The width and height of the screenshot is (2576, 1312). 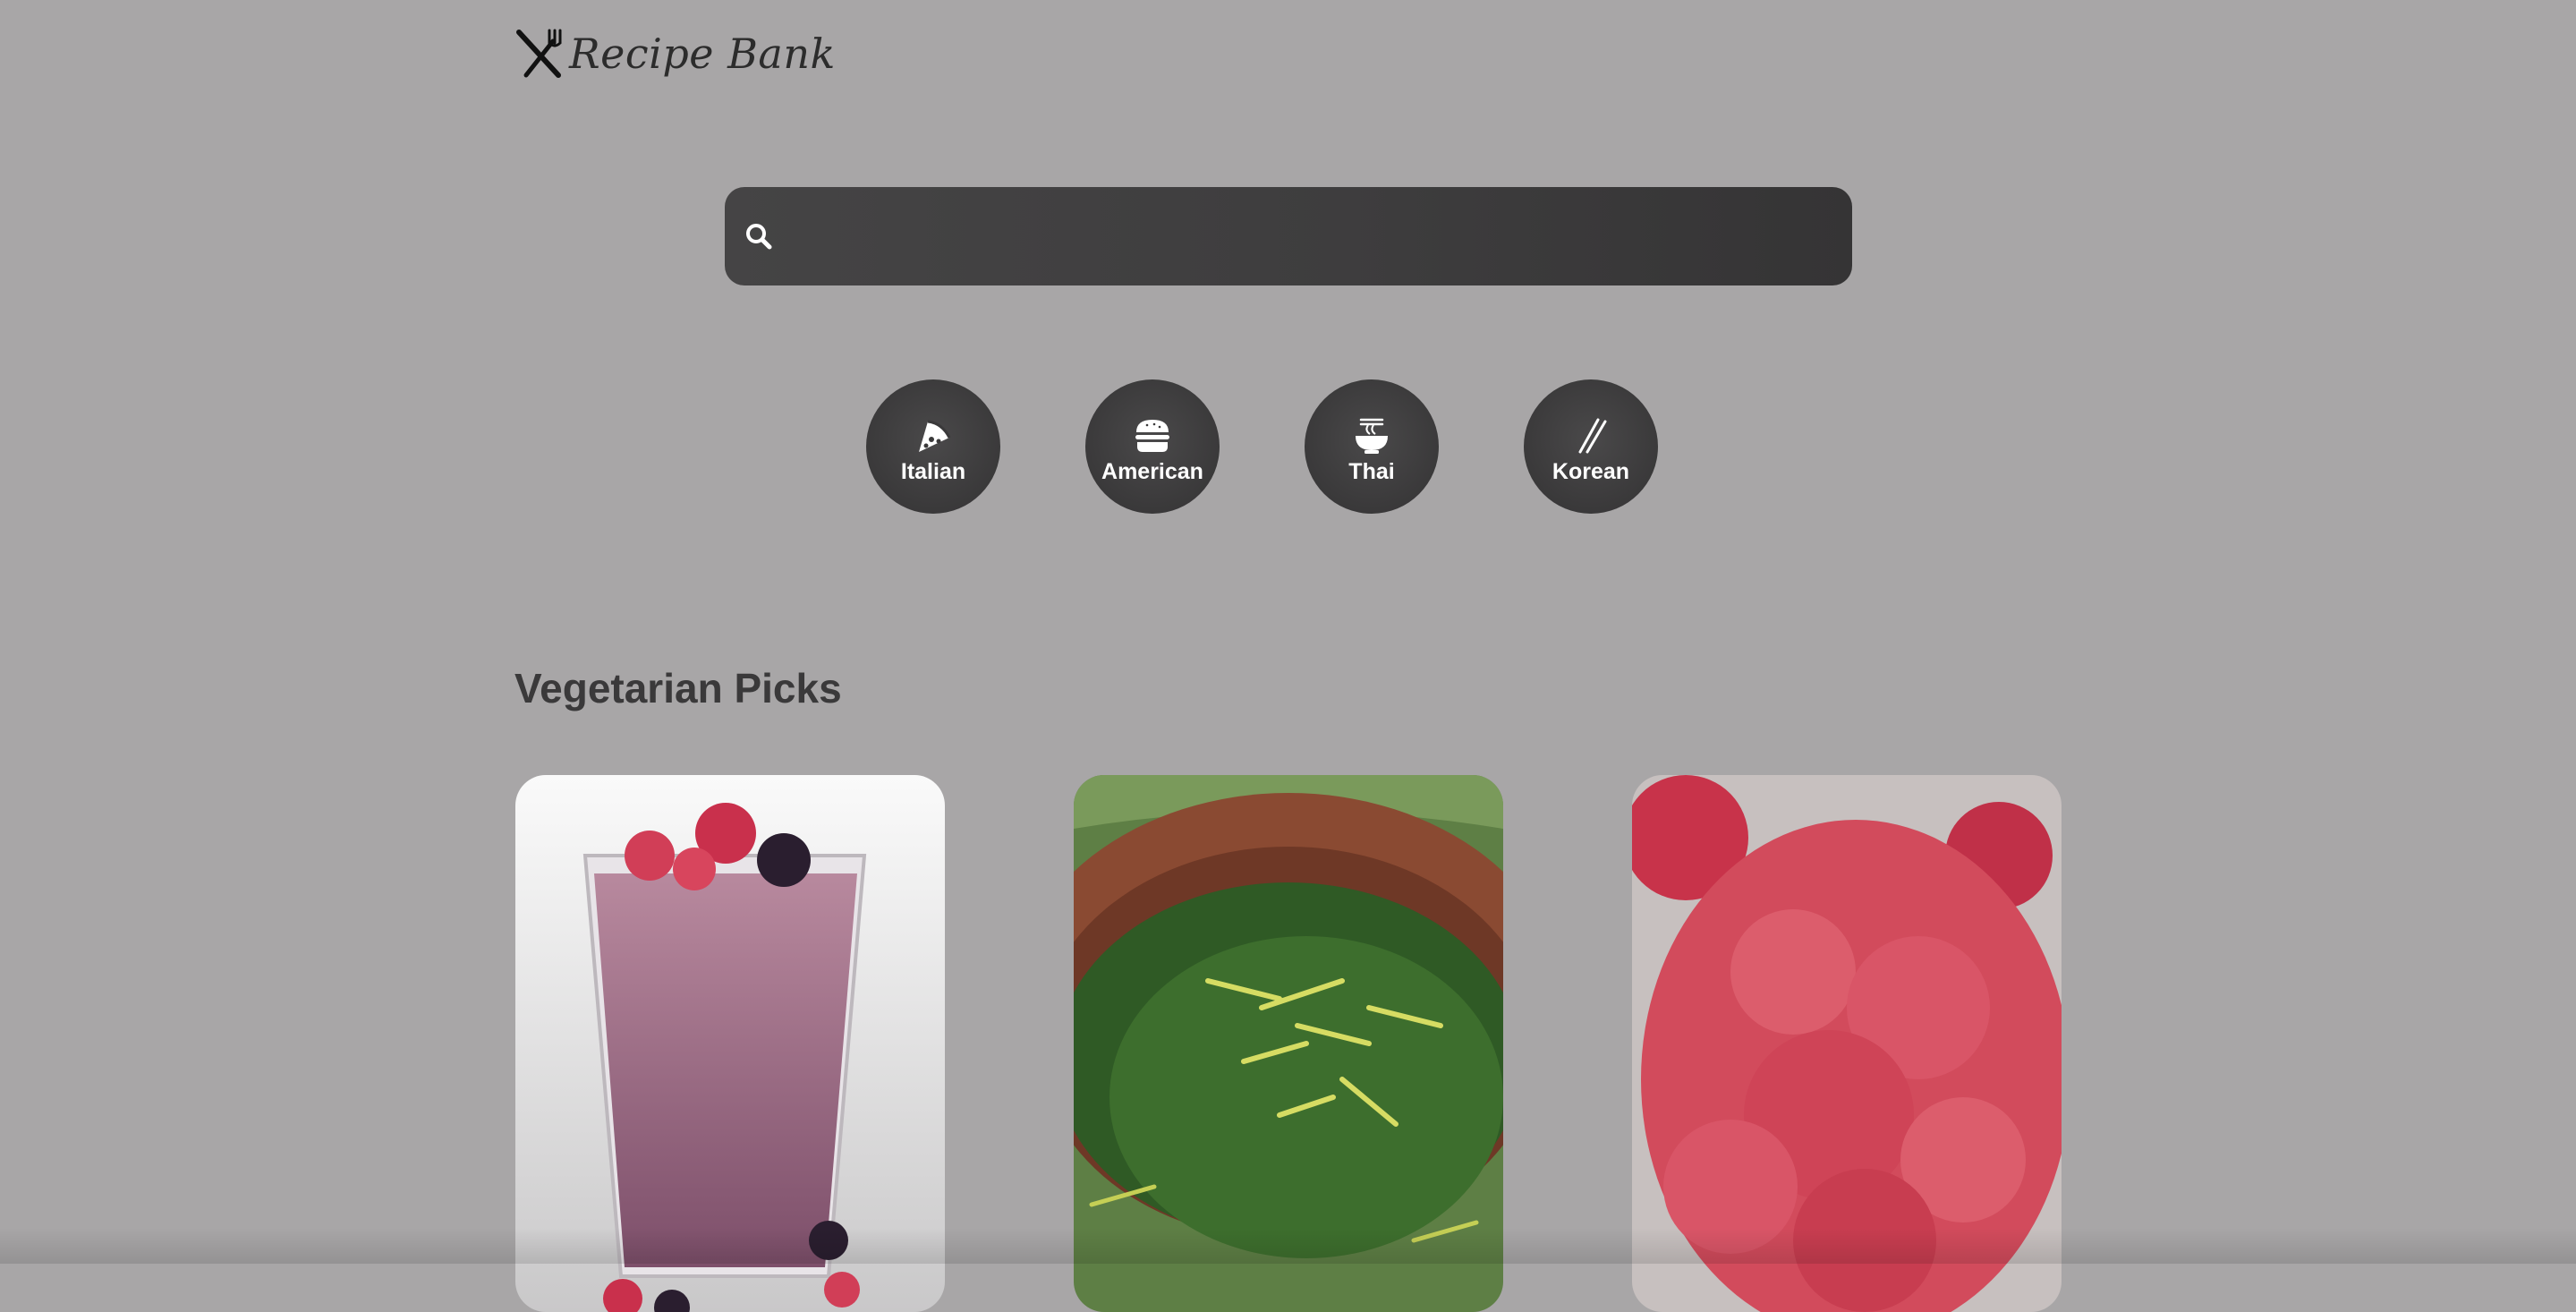 What do you see at coordinates (702, 54) in the screenshot?
I see `brand-name: Recipe Bank` at bounding box center [702, 54].